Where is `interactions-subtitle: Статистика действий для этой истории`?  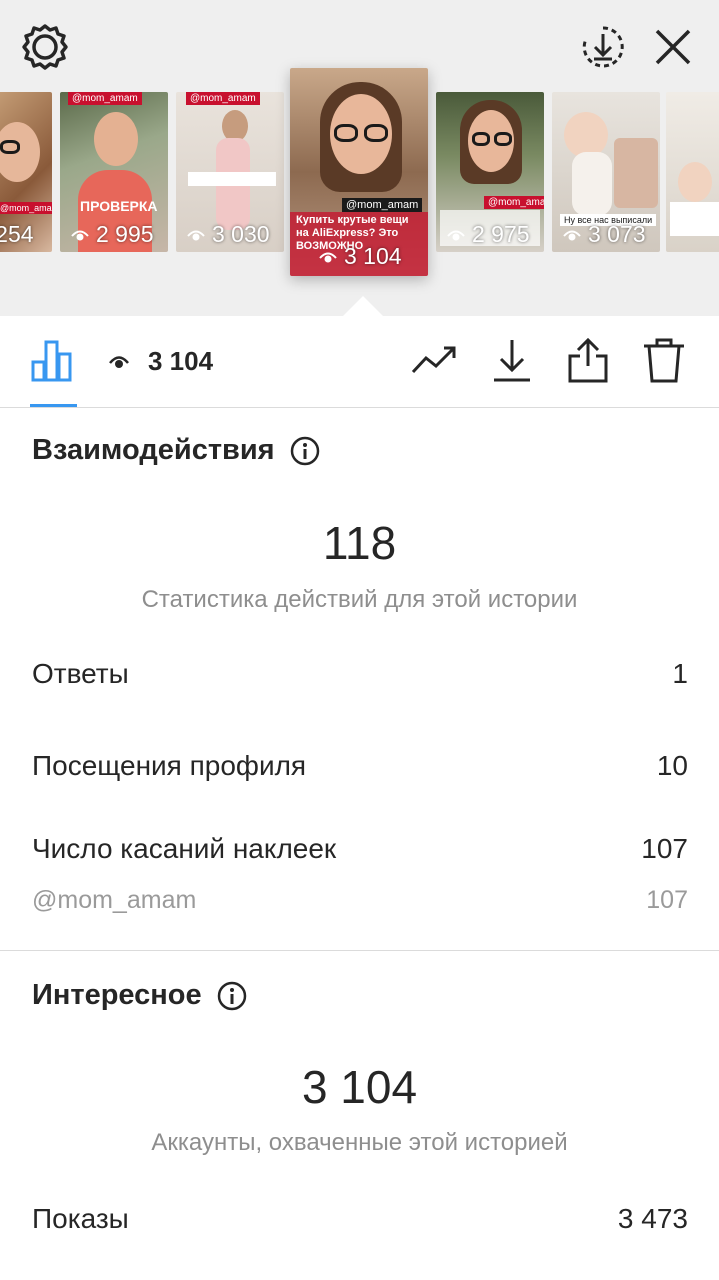
interactions-subtitle: Статистика действий для этой истории is located at coordinates (359, 599).